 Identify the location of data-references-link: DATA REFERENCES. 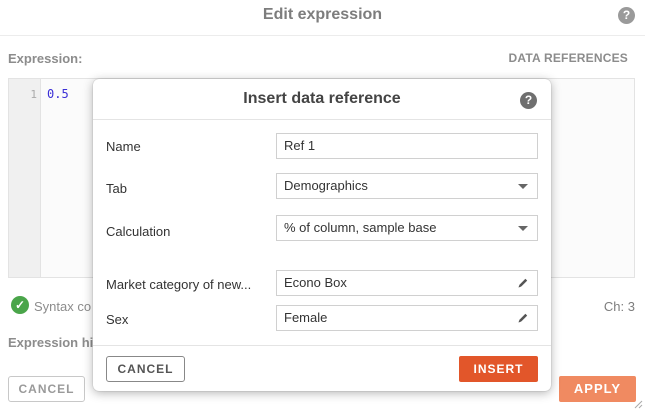
(568, 58).